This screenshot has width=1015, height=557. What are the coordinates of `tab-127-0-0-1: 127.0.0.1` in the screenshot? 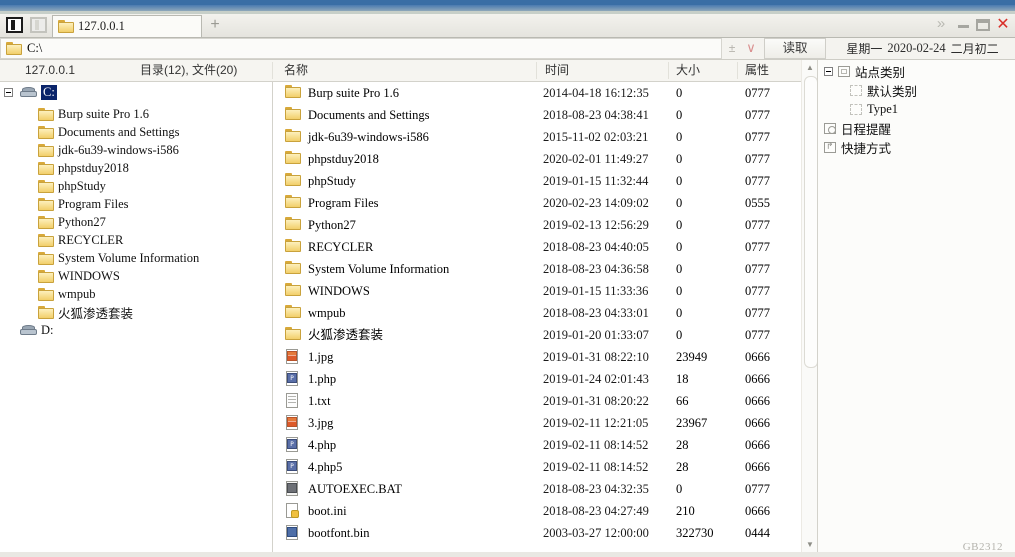 It's located at (127, 26).